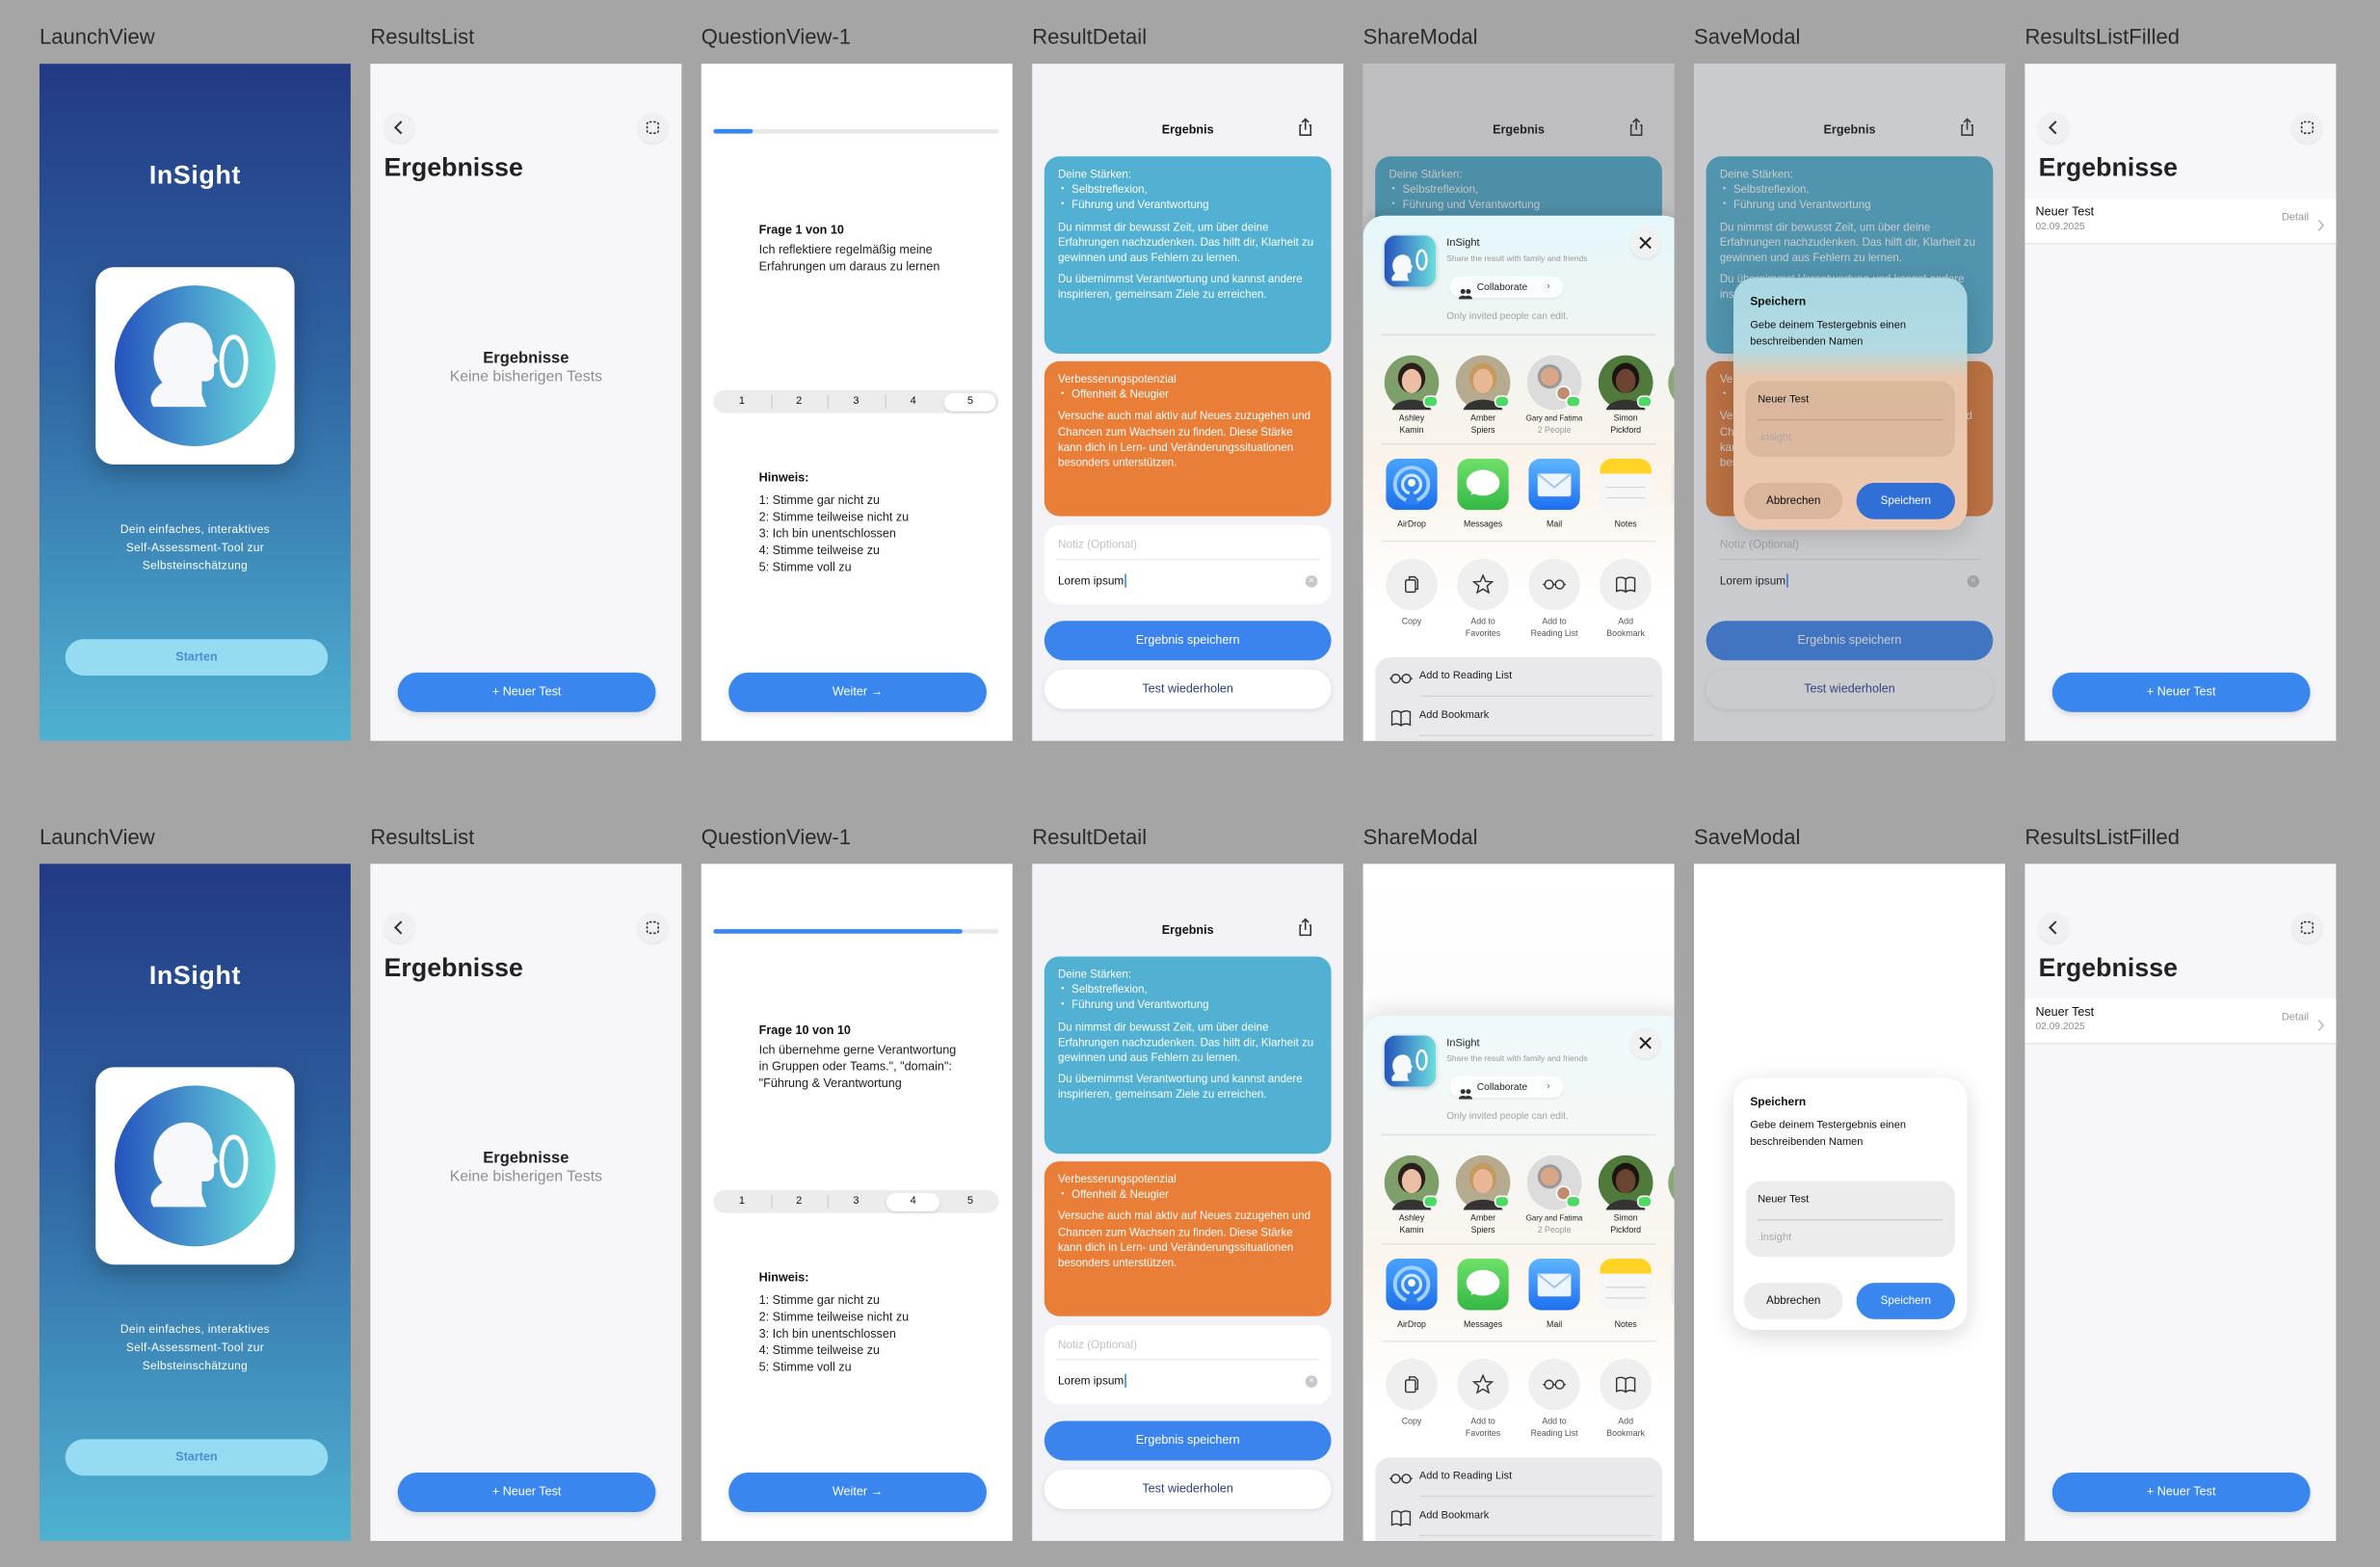 The image size is (2380, 1567). What do you see at coordinates (1465, 293) in the screenshot?
I see `people-icon` at bounding box center [1465, 293].